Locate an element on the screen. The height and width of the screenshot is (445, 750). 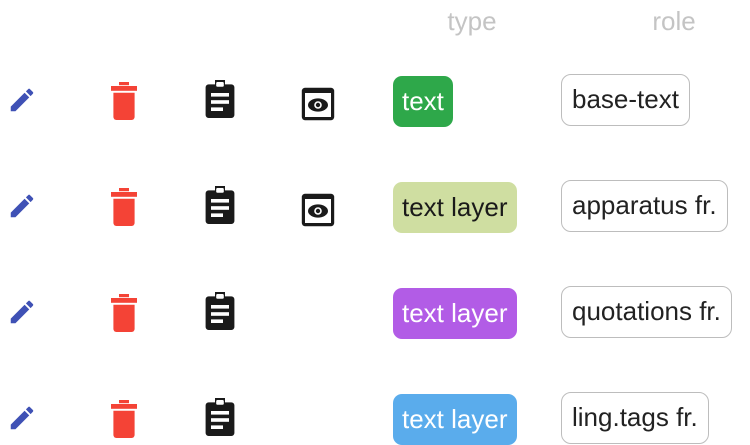
role-field: quotations fr. is located at coordinates (646, 312).